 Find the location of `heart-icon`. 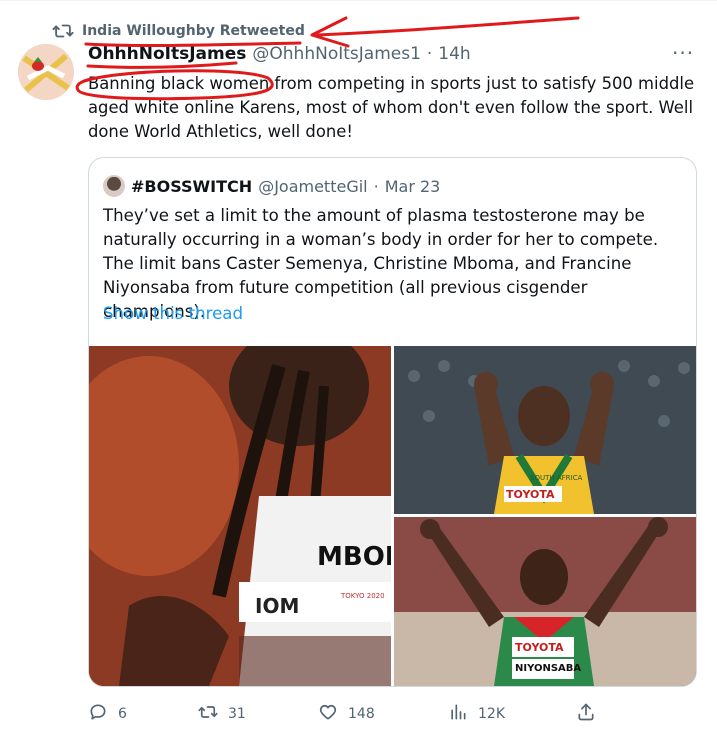

heart-icon is located at coordinates (328, 714).